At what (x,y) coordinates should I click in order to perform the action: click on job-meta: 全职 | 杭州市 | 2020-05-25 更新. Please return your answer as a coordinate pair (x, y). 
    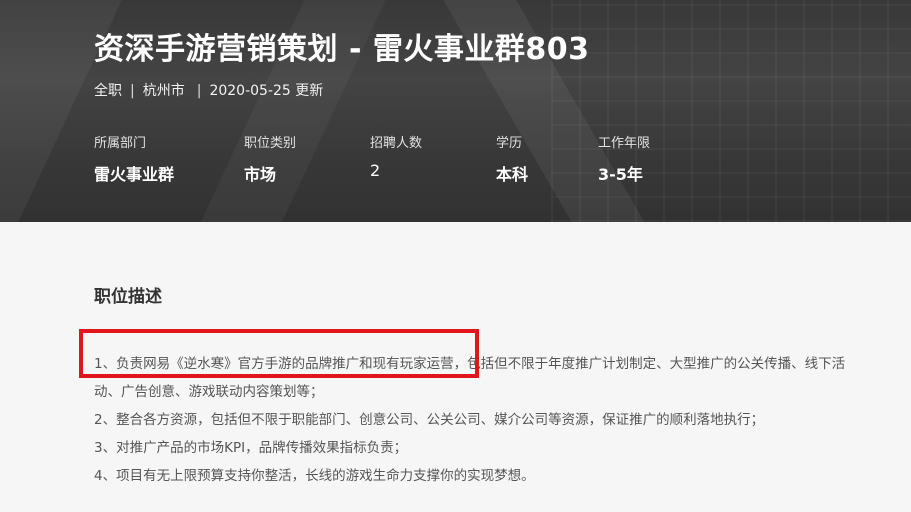
    Looking at the image, I should click on (208, 90).